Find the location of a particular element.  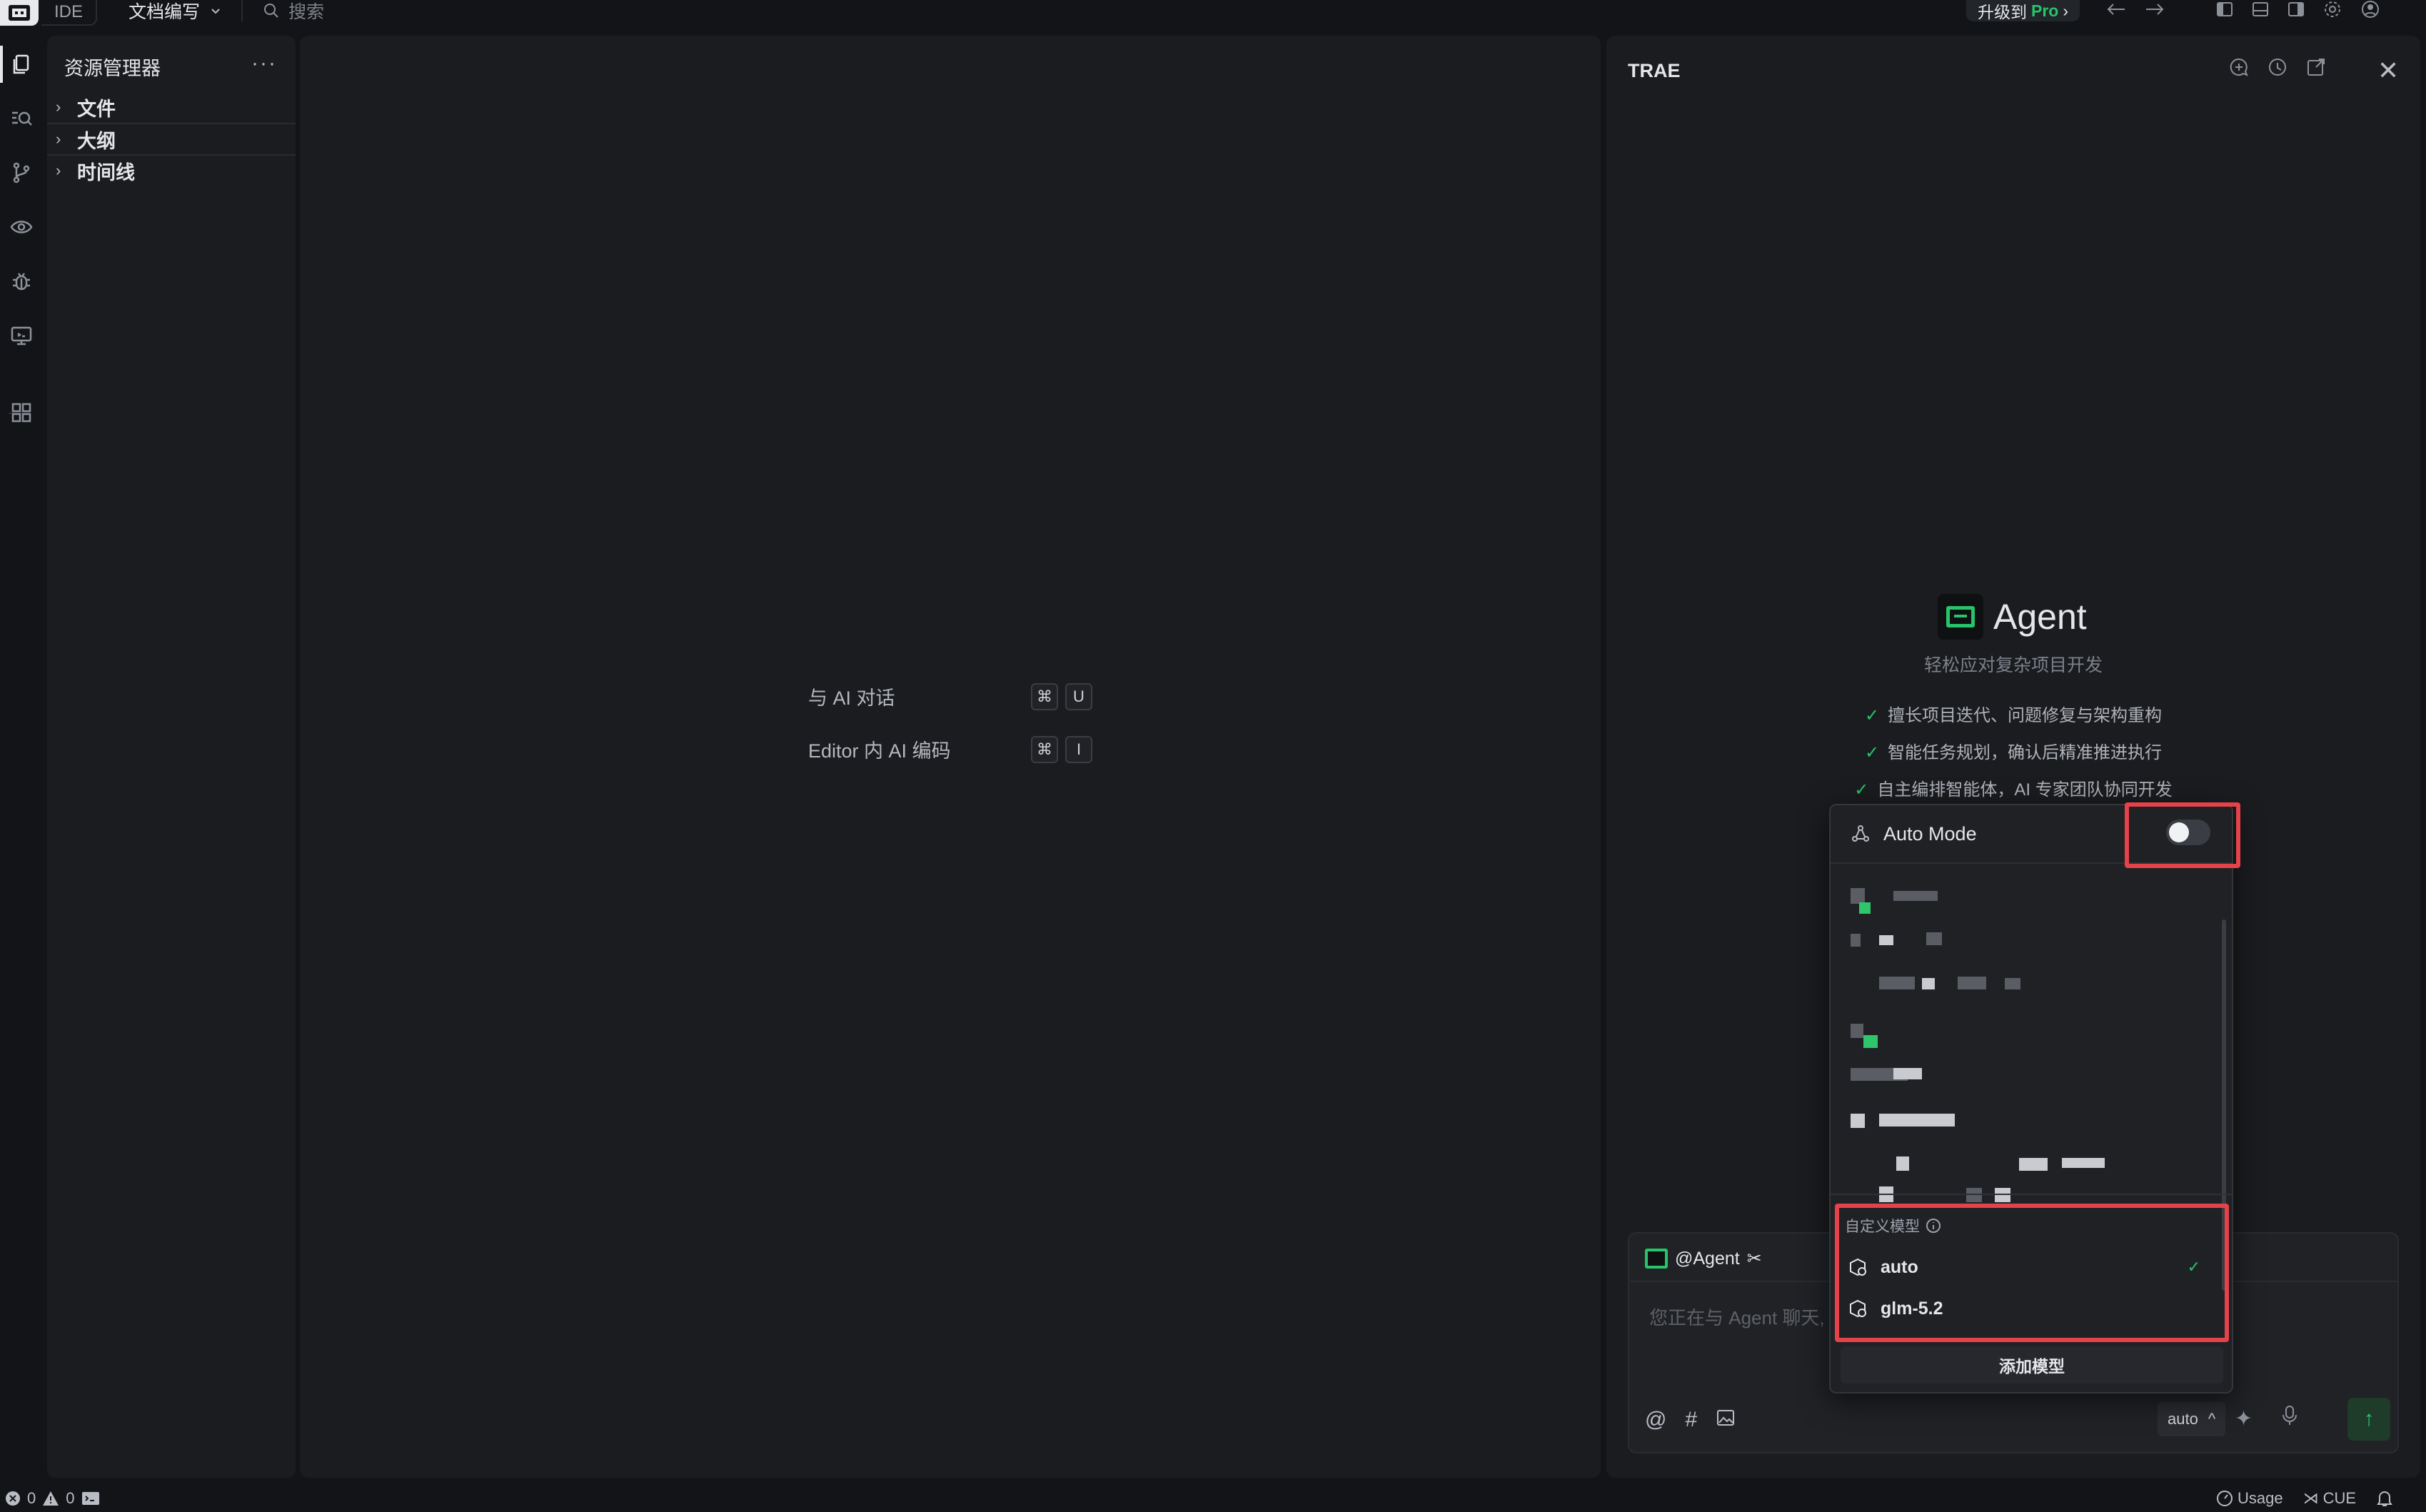

panel-actions is located at coordinates (2277, 67).